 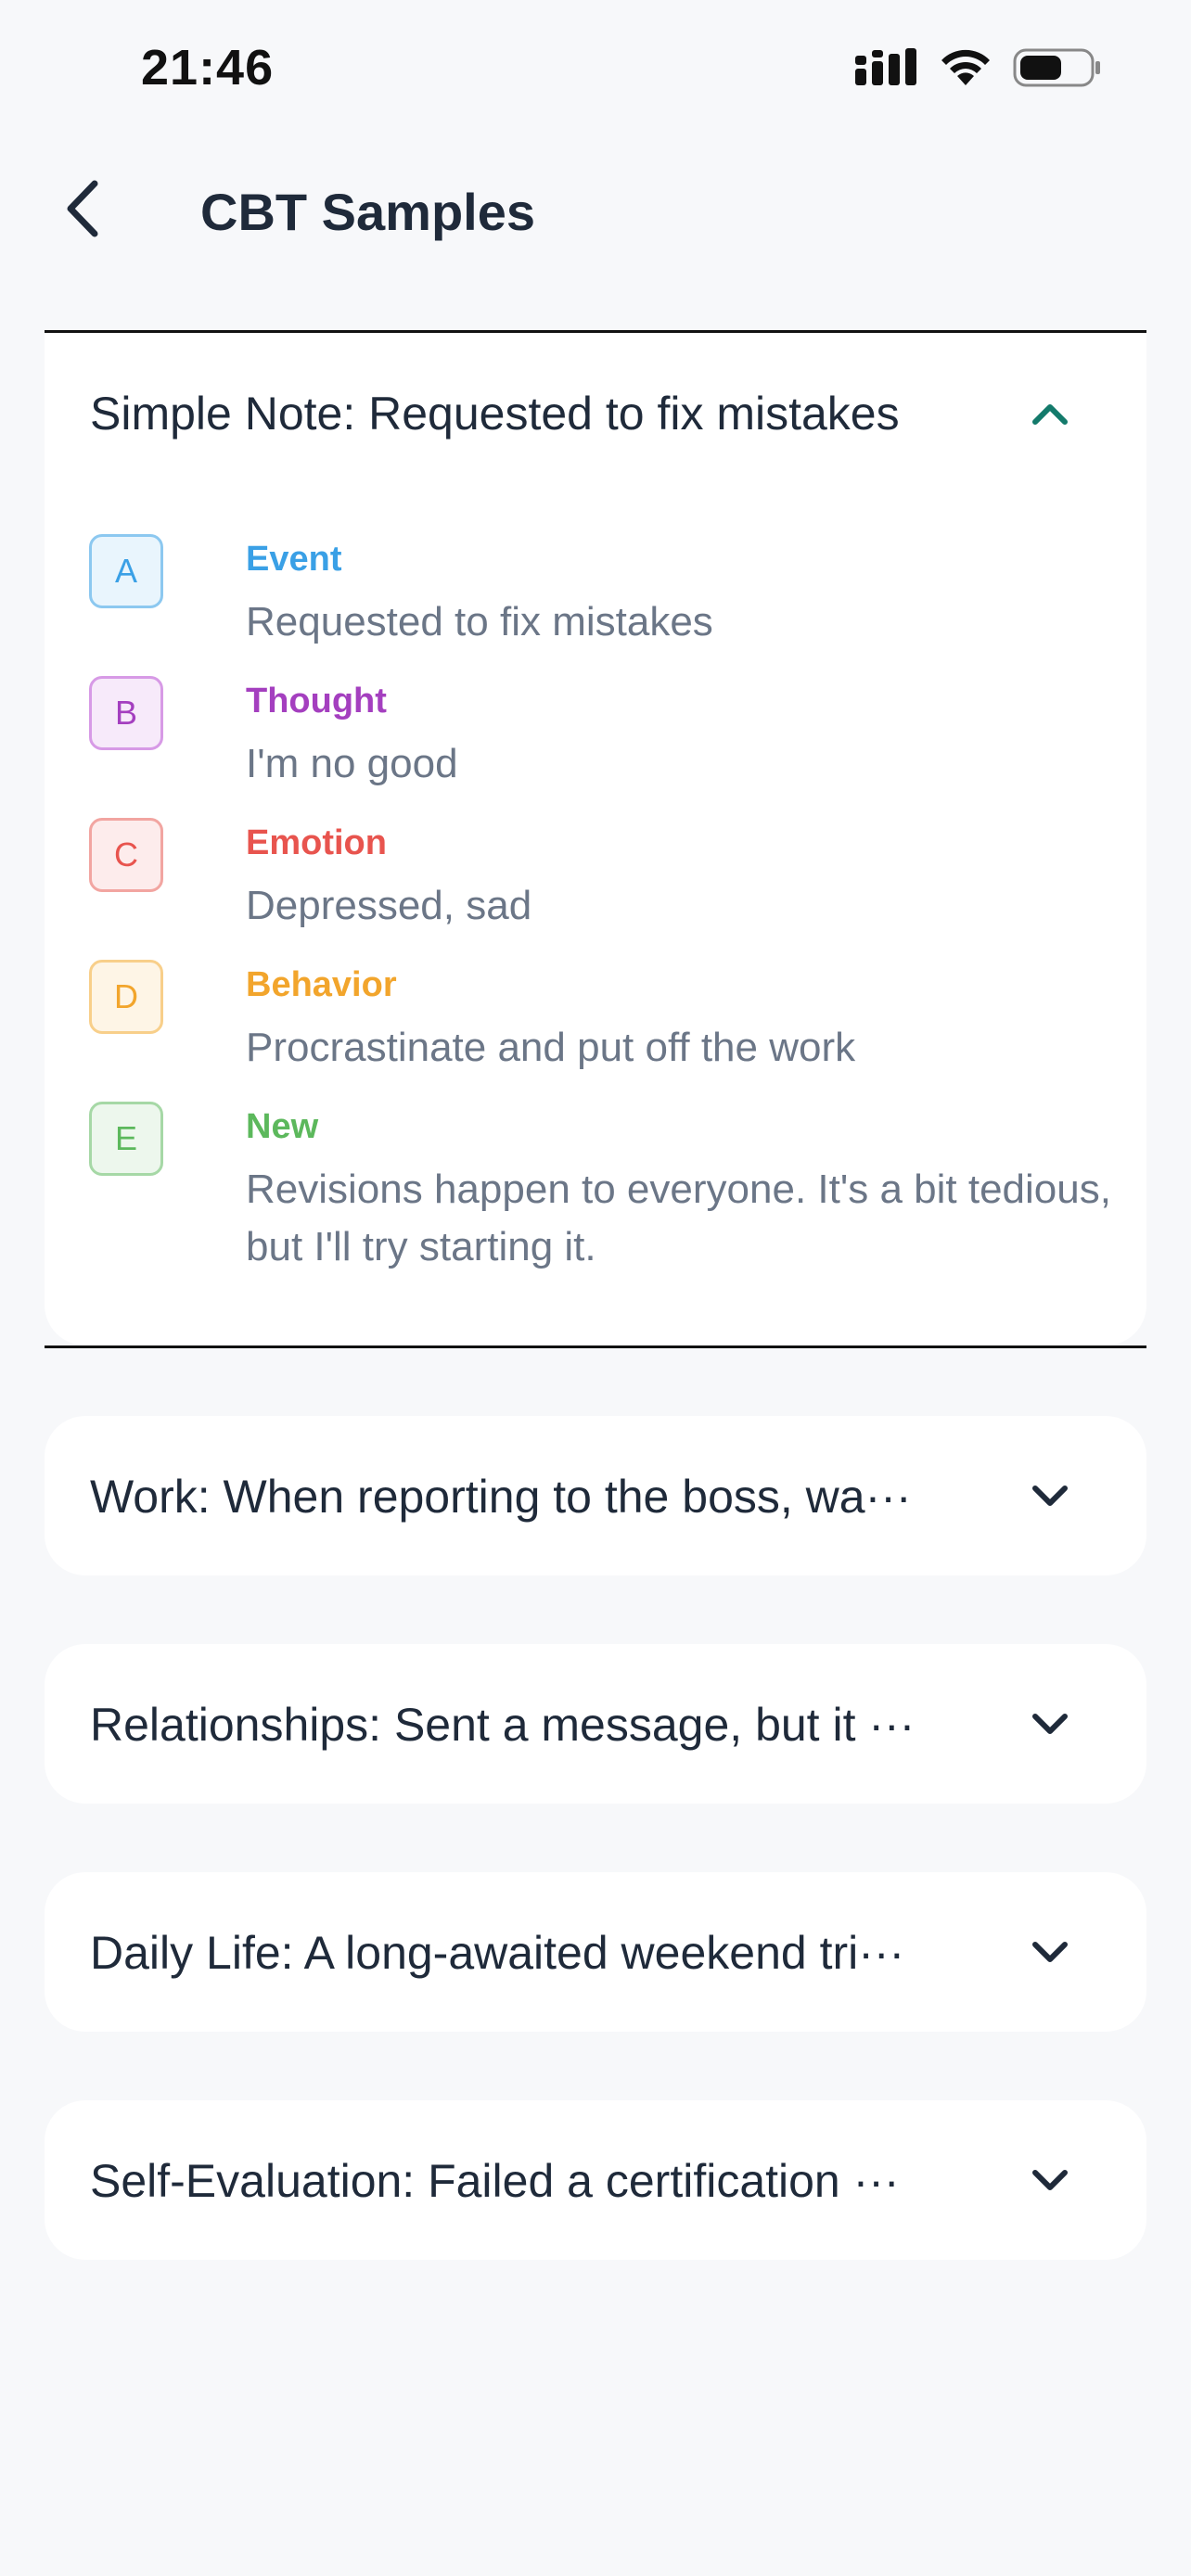 I want to click on value-behavior: Procrastinate and put off the work, so click(x=551, y=1048).